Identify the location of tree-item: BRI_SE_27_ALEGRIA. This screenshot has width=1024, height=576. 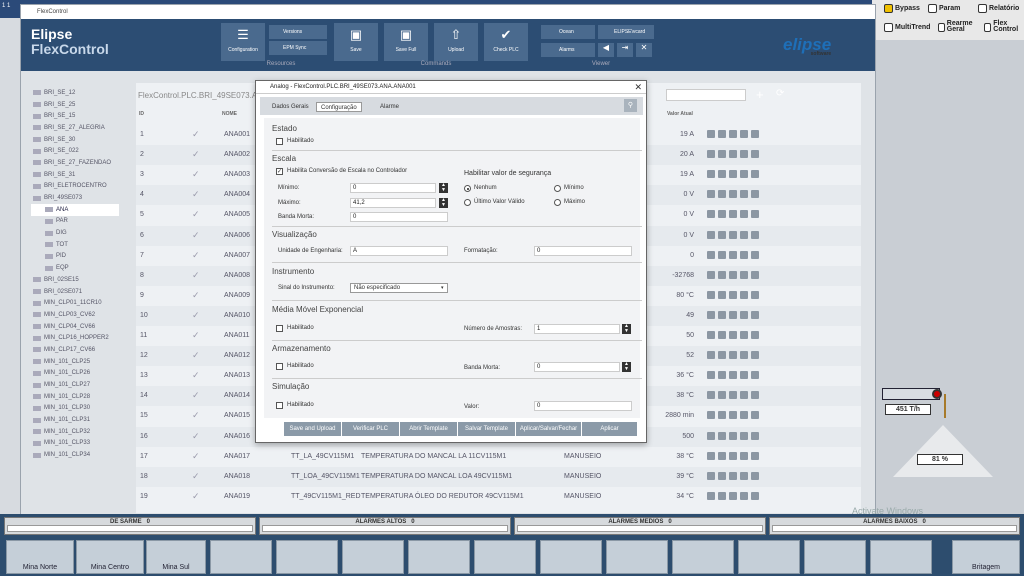
(75, 128).